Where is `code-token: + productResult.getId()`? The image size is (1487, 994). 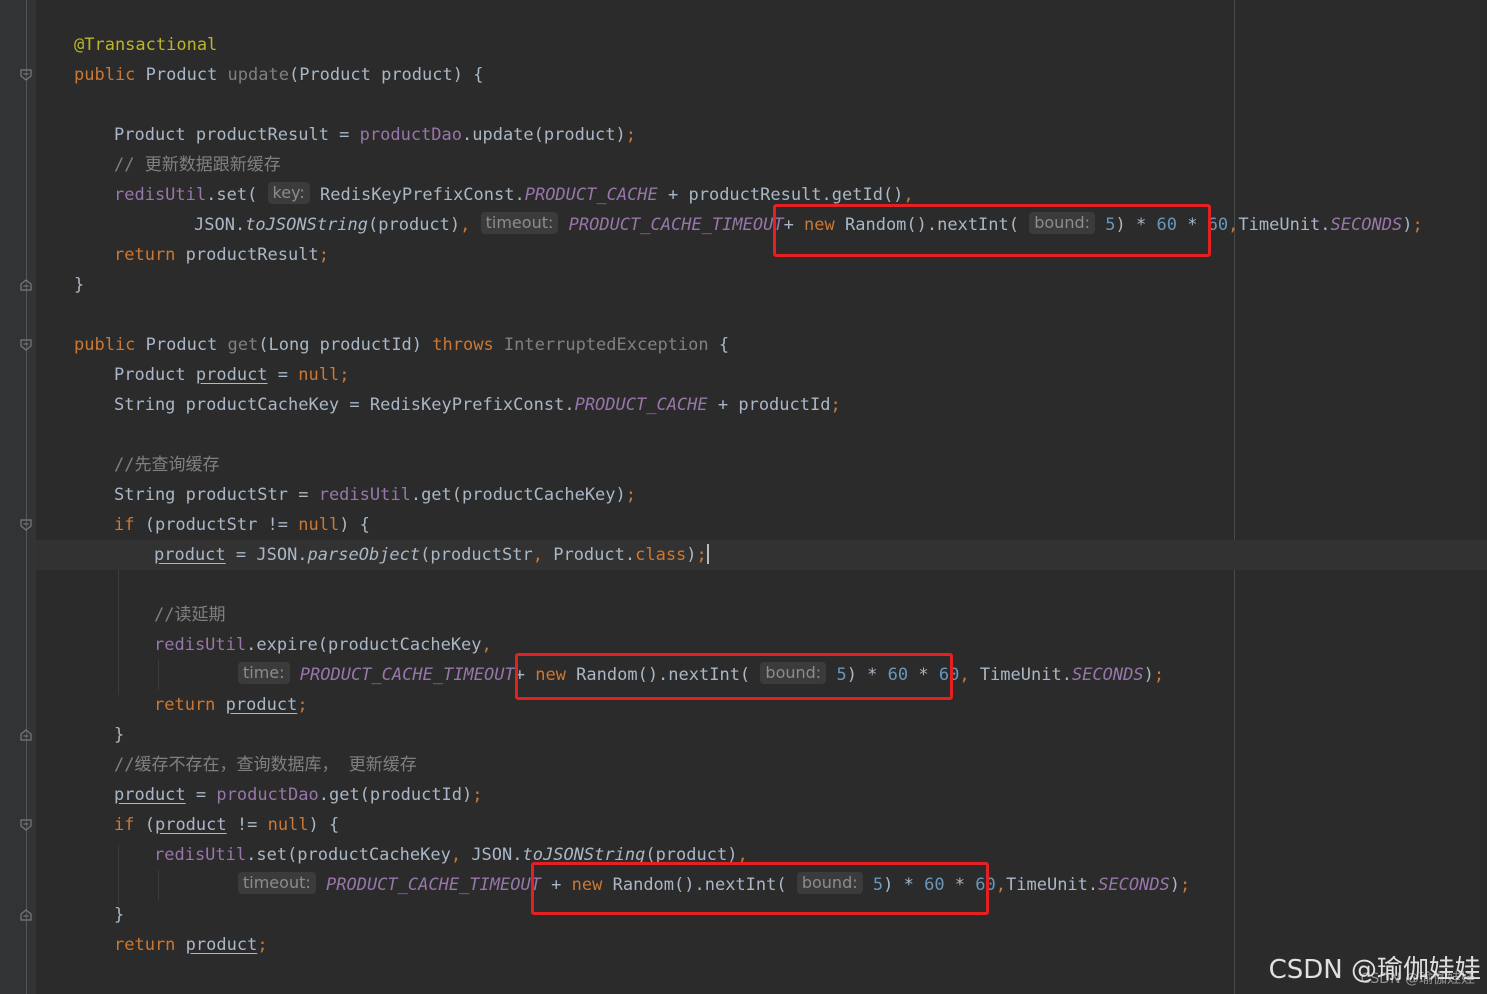 code-token: + productResult.getId() is located at coordinates (780, 195).